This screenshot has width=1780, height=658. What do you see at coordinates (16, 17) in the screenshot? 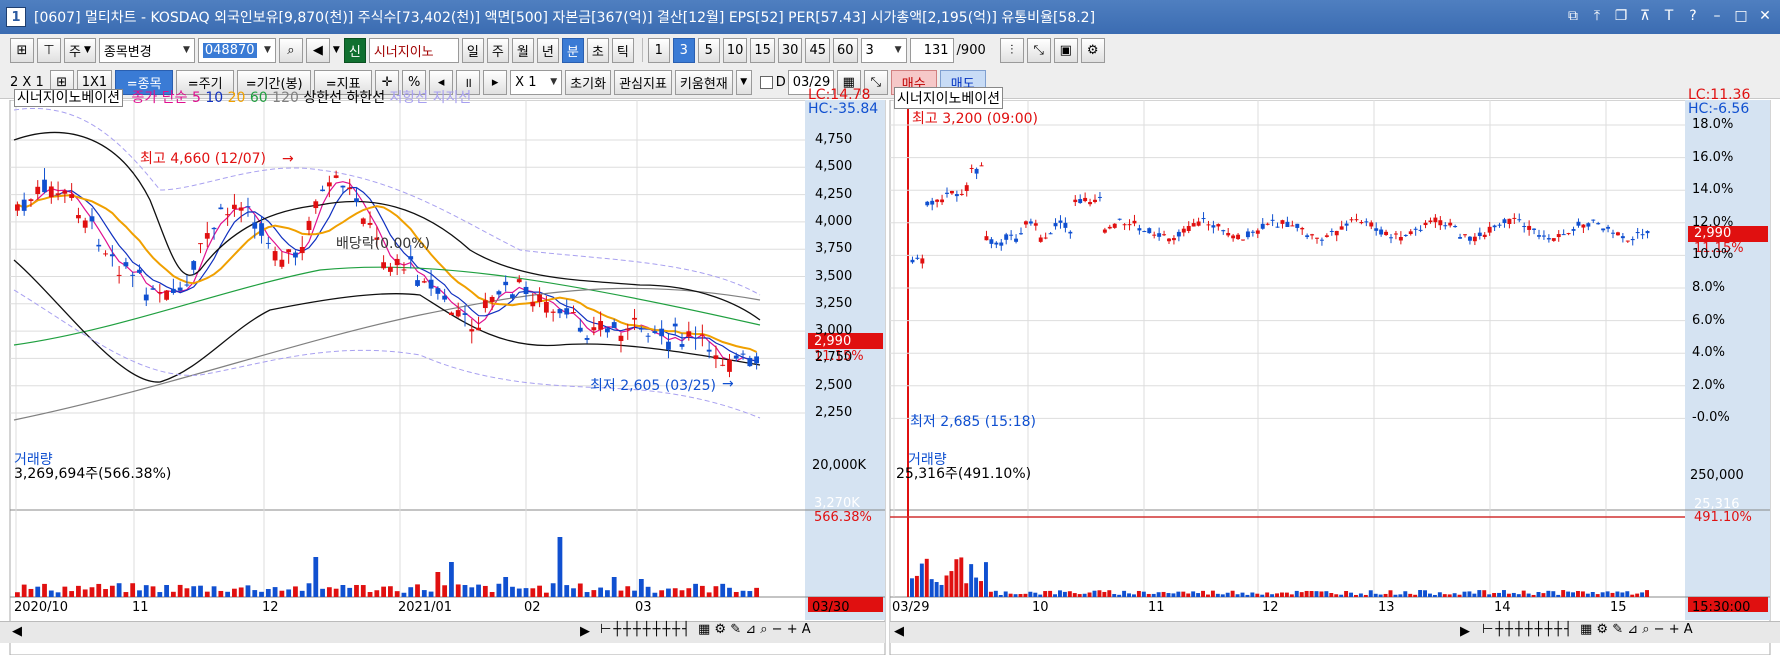
I see `window-number: 1` at bounding box center [16, 17].